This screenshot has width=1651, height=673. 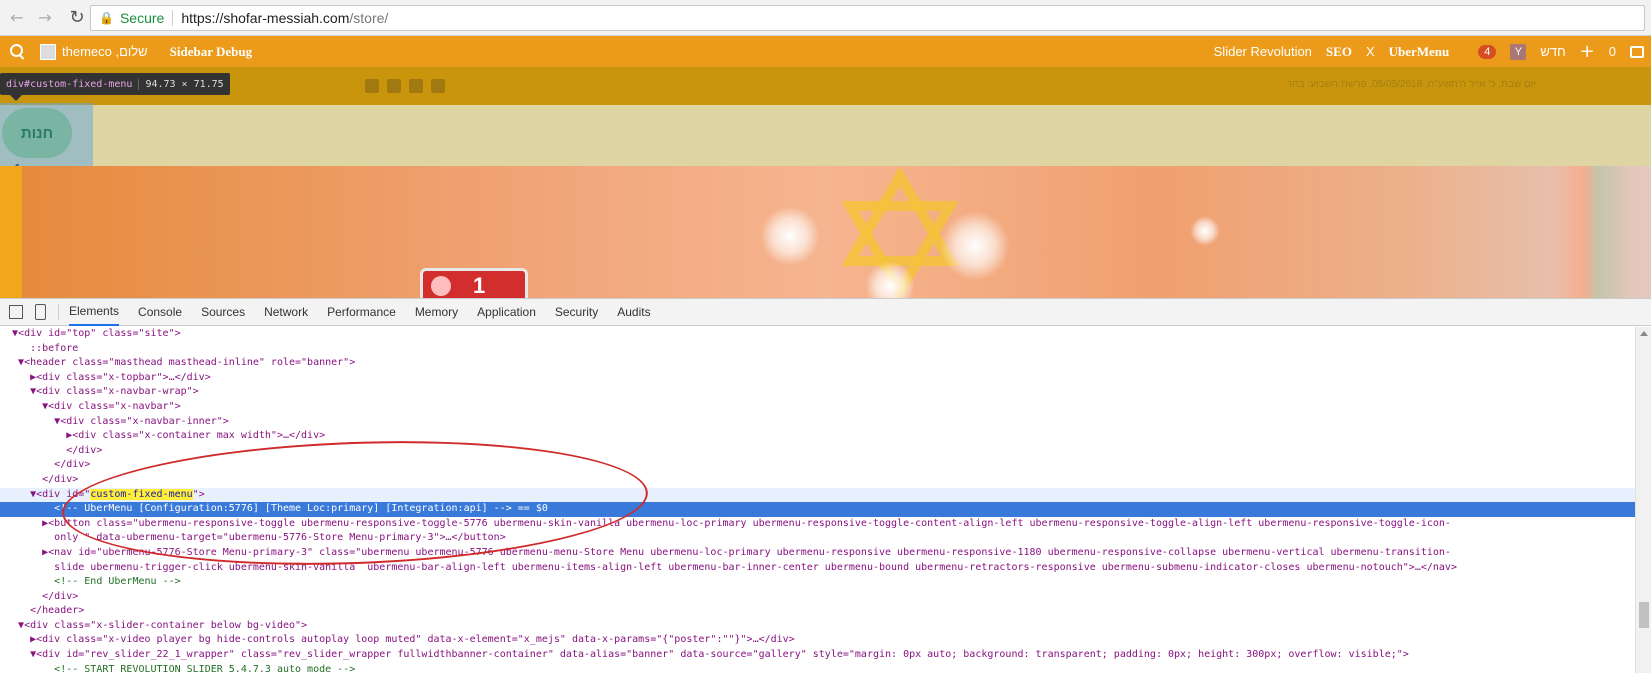 What do you see at coordinates (817, 407) in the screenshot?
I see `dom-node-line: ▼<div class="x-navbar">` at bounding box center [817, 407].